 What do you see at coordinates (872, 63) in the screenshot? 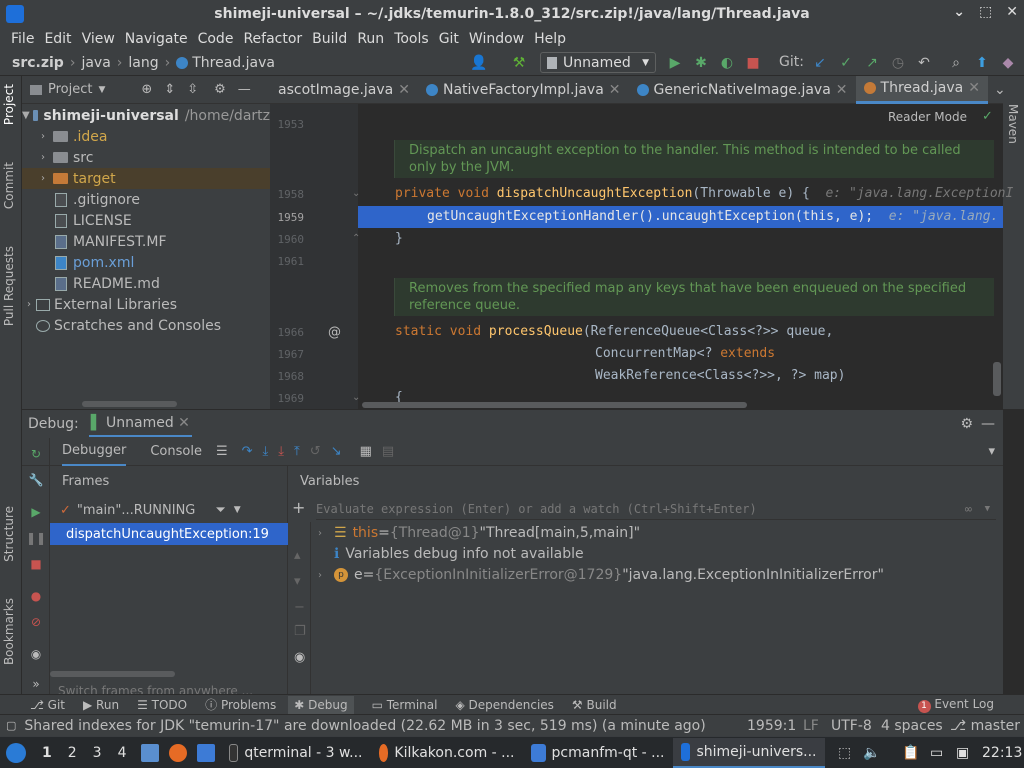
I see `git-push-icon: ↗` at bounding box center [872, 63].